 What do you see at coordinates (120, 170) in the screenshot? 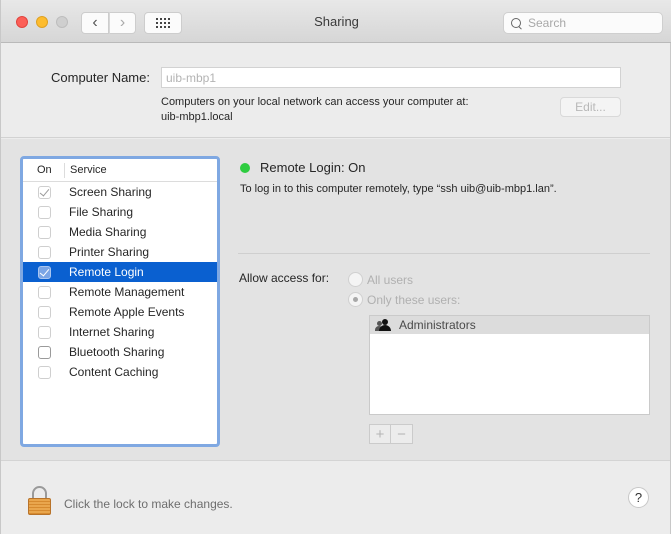
I see `services-table-header: On Service` at bounding box center [120, 170].